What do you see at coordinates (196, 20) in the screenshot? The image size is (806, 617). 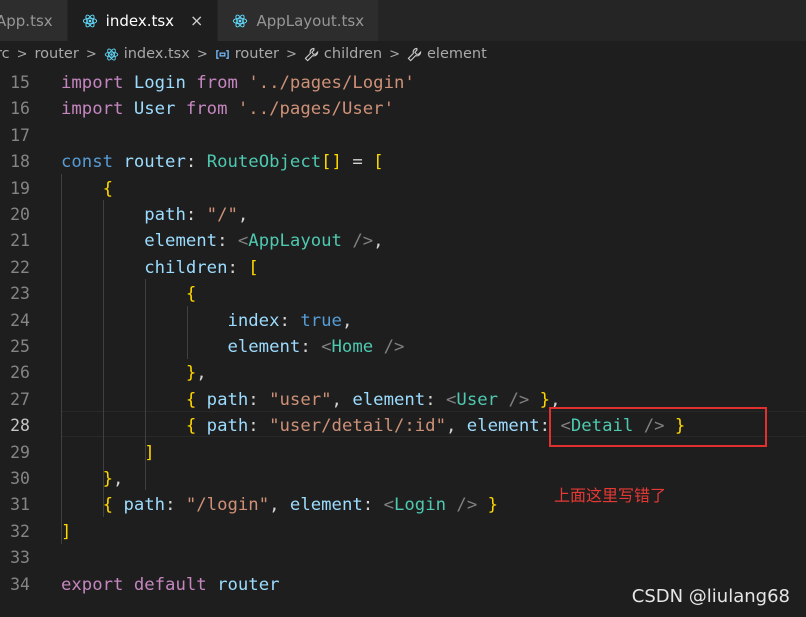 I see `close-icon: ×` at bounding box center [196, 20].